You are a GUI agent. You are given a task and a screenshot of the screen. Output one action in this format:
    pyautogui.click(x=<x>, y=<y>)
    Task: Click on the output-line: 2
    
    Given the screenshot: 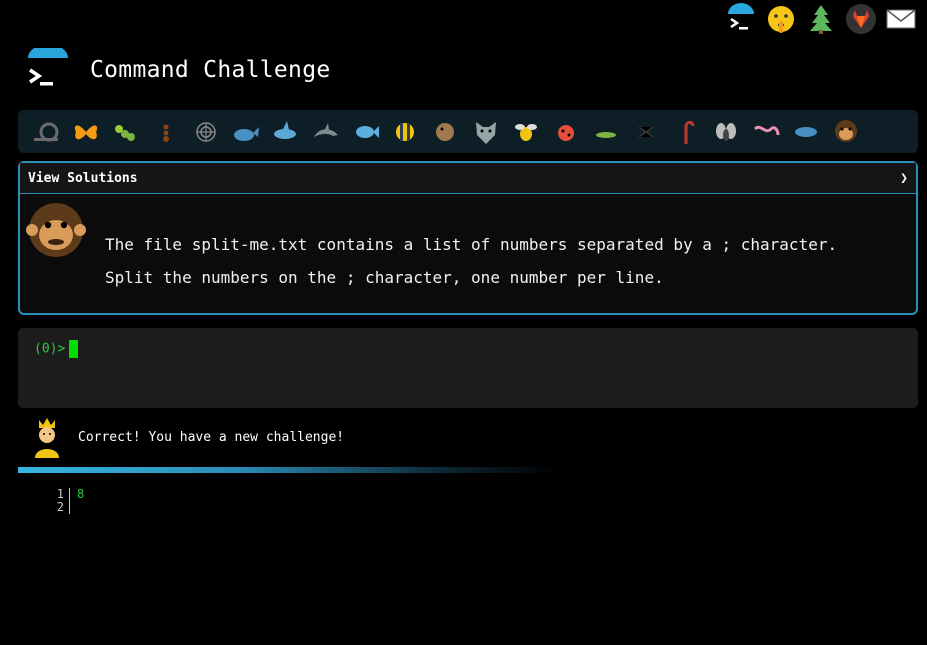 What is the action you would take?
    pyautogui.click(x=68, y=507)
    